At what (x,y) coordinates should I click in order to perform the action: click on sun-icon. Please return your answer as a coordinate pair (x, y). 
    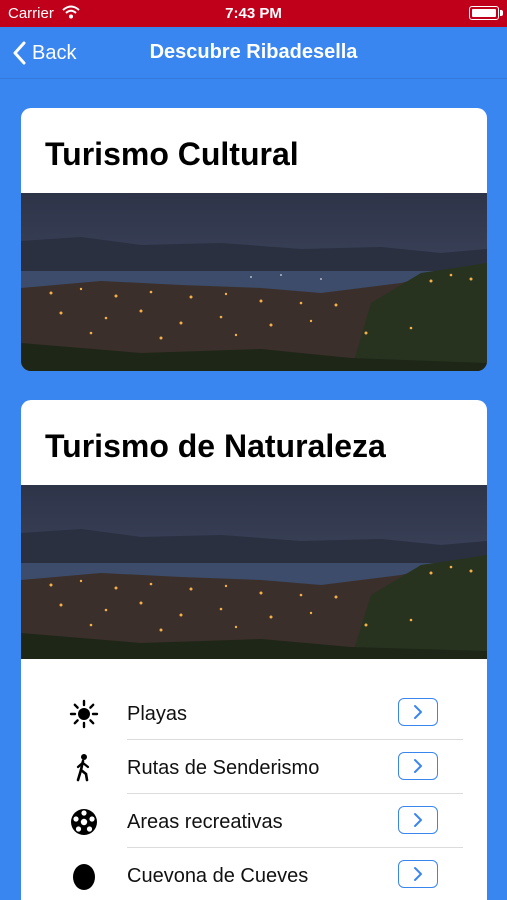
    Looking at the image, I should click on (84, 714).